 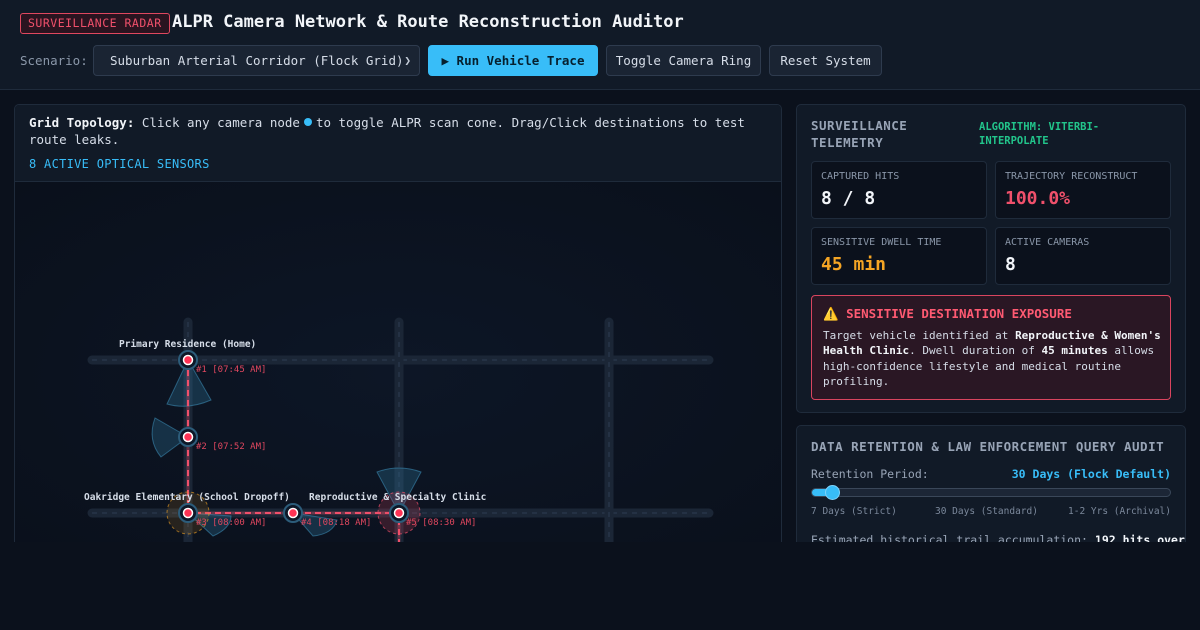 I want to click on stat-value: 45 min, so click(x=854, y=264).